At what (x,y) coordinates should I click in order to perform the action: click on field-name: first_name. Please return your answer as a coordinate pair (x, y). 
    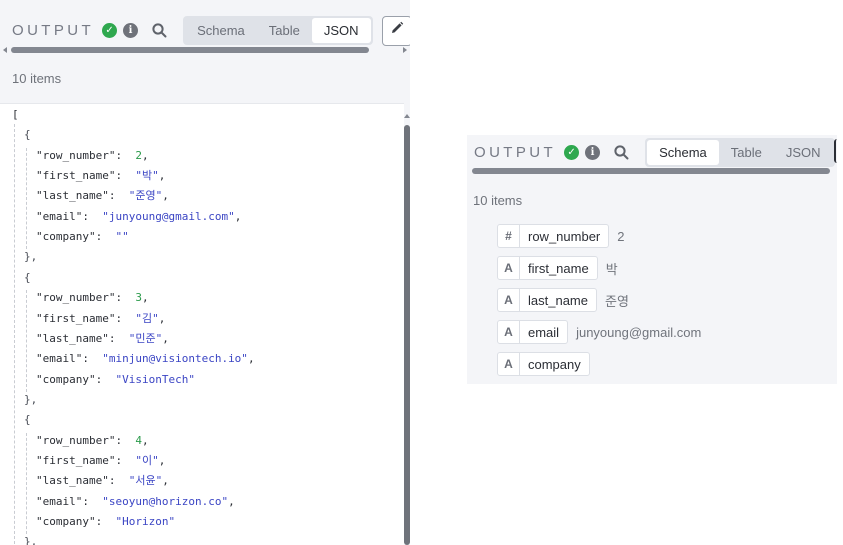
    Looking at the image, I should click on (558, 268).